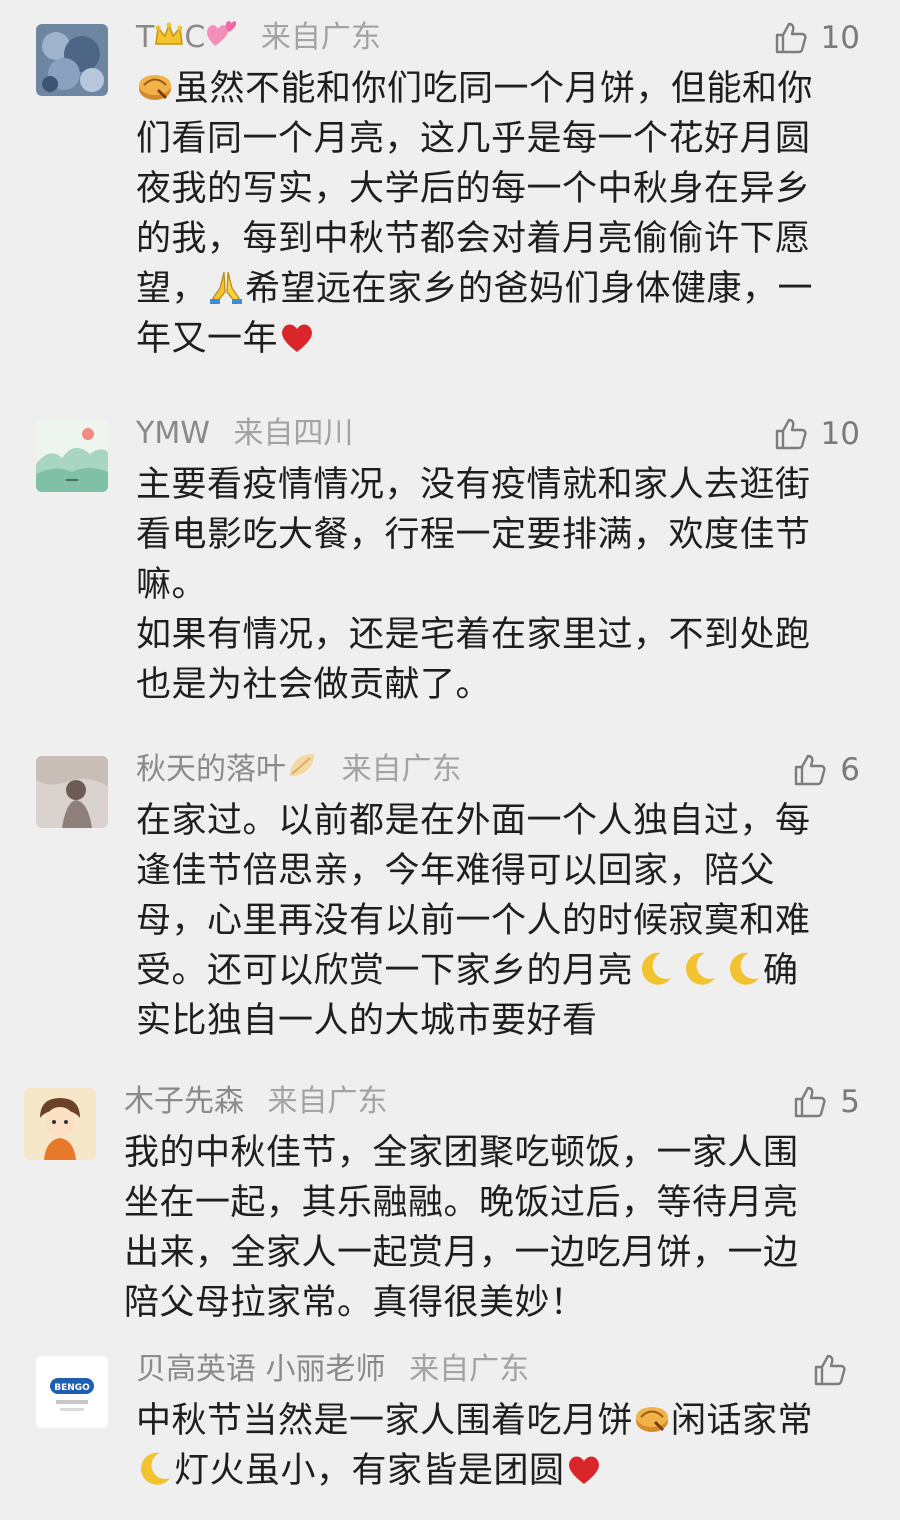  I want to click on like-button: 5, so click(826, 1102).